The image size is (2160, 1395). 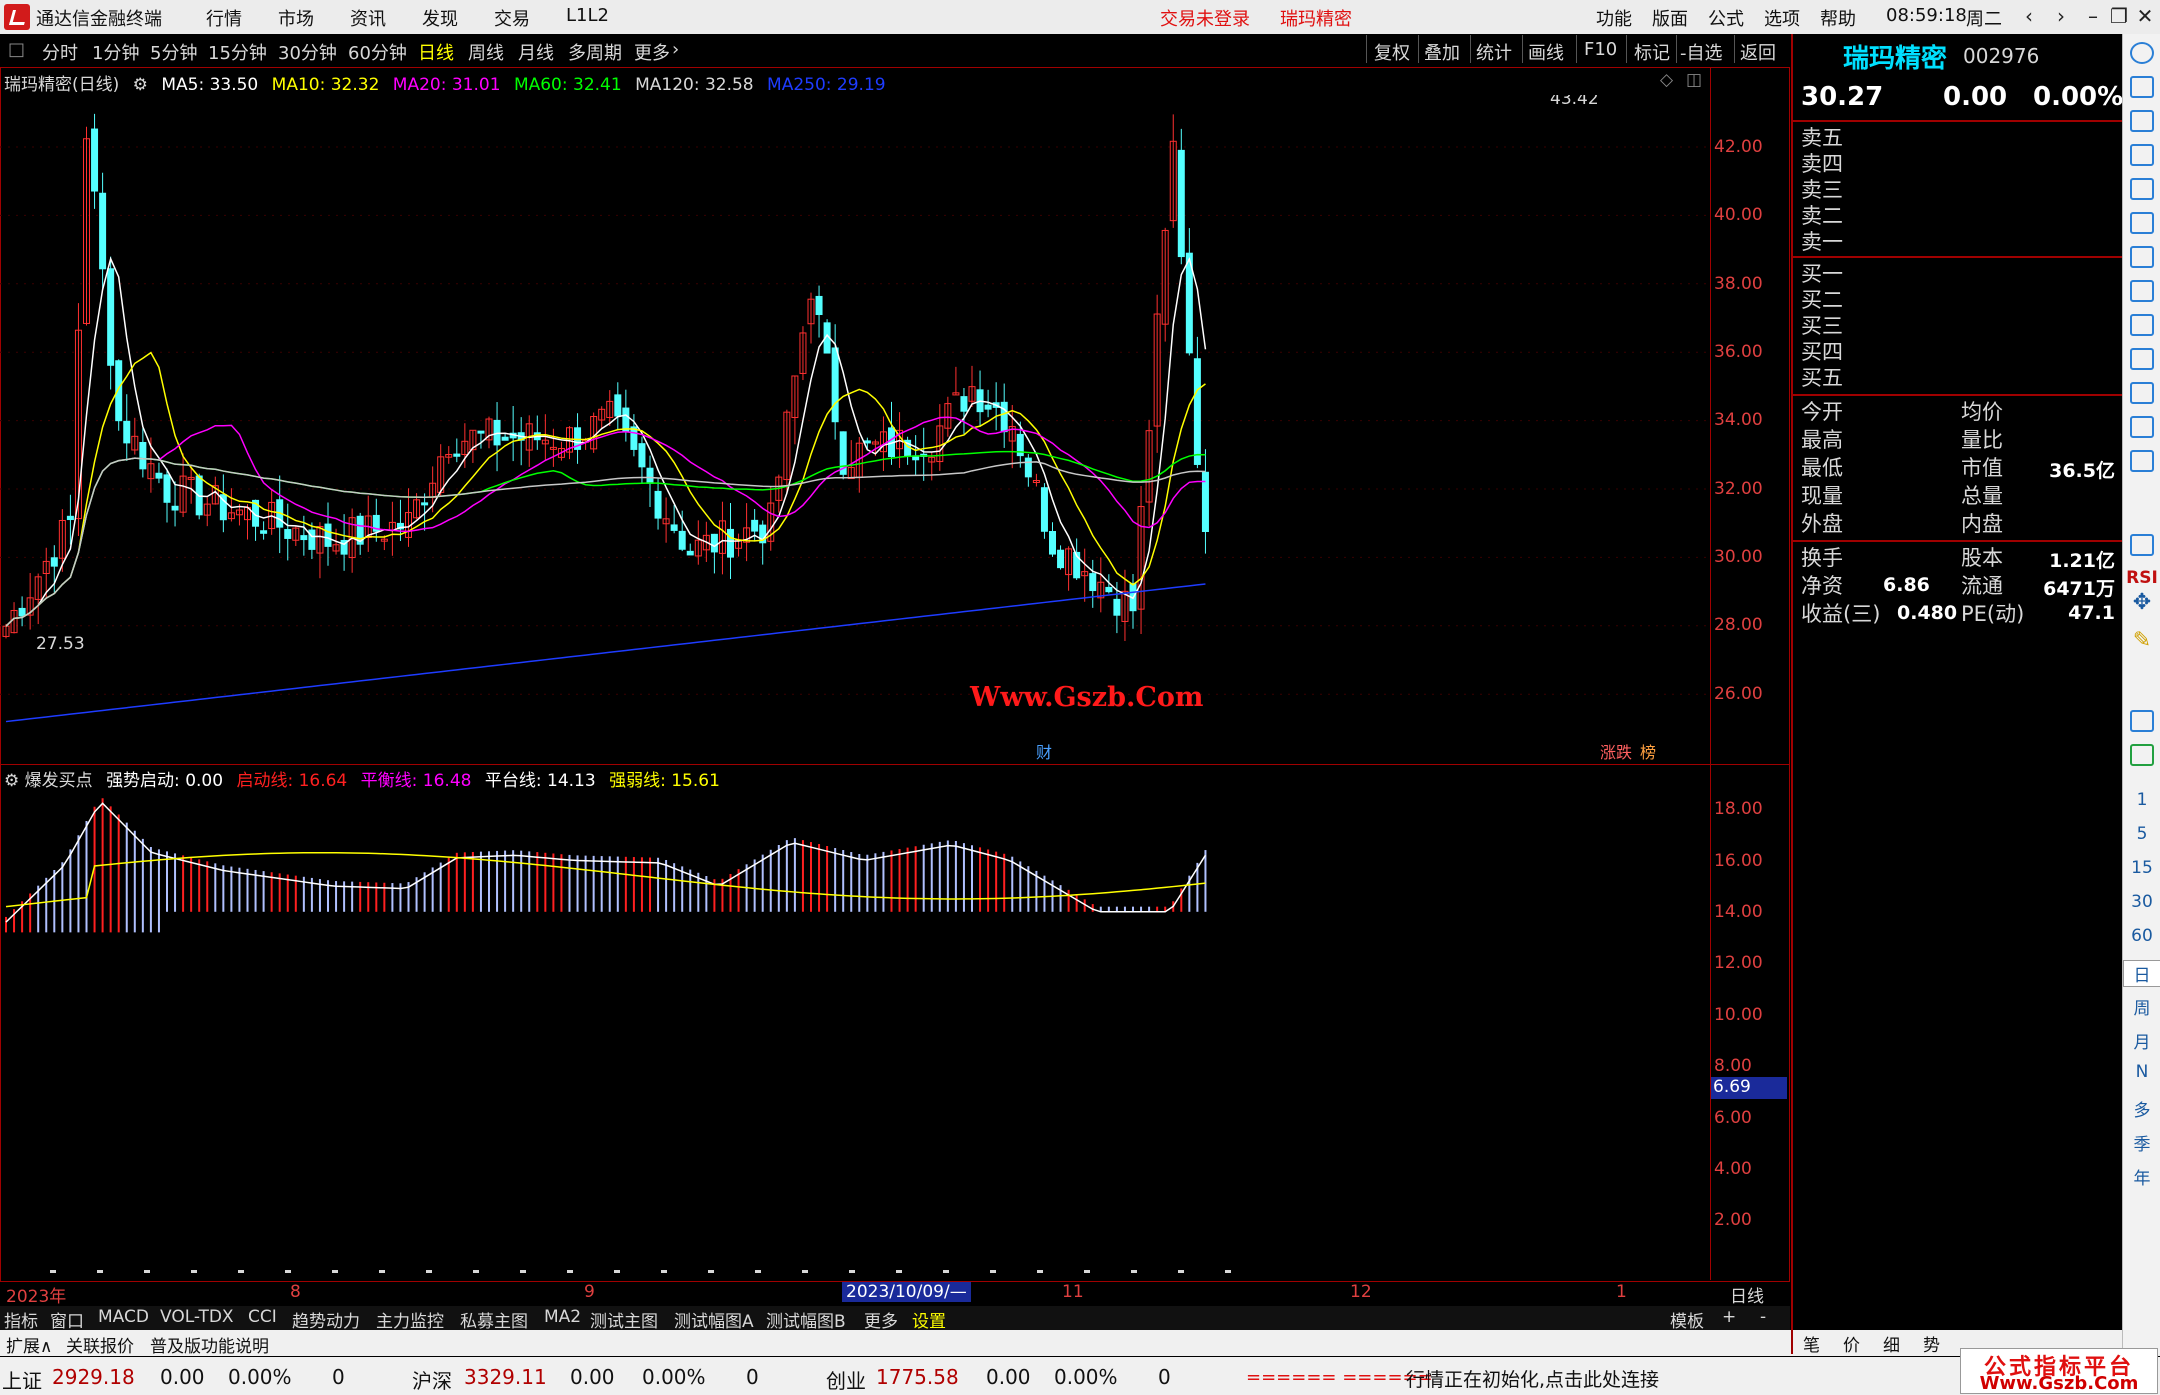 I want to click on settings-icon: ⚙, so click(x=140, y=85).